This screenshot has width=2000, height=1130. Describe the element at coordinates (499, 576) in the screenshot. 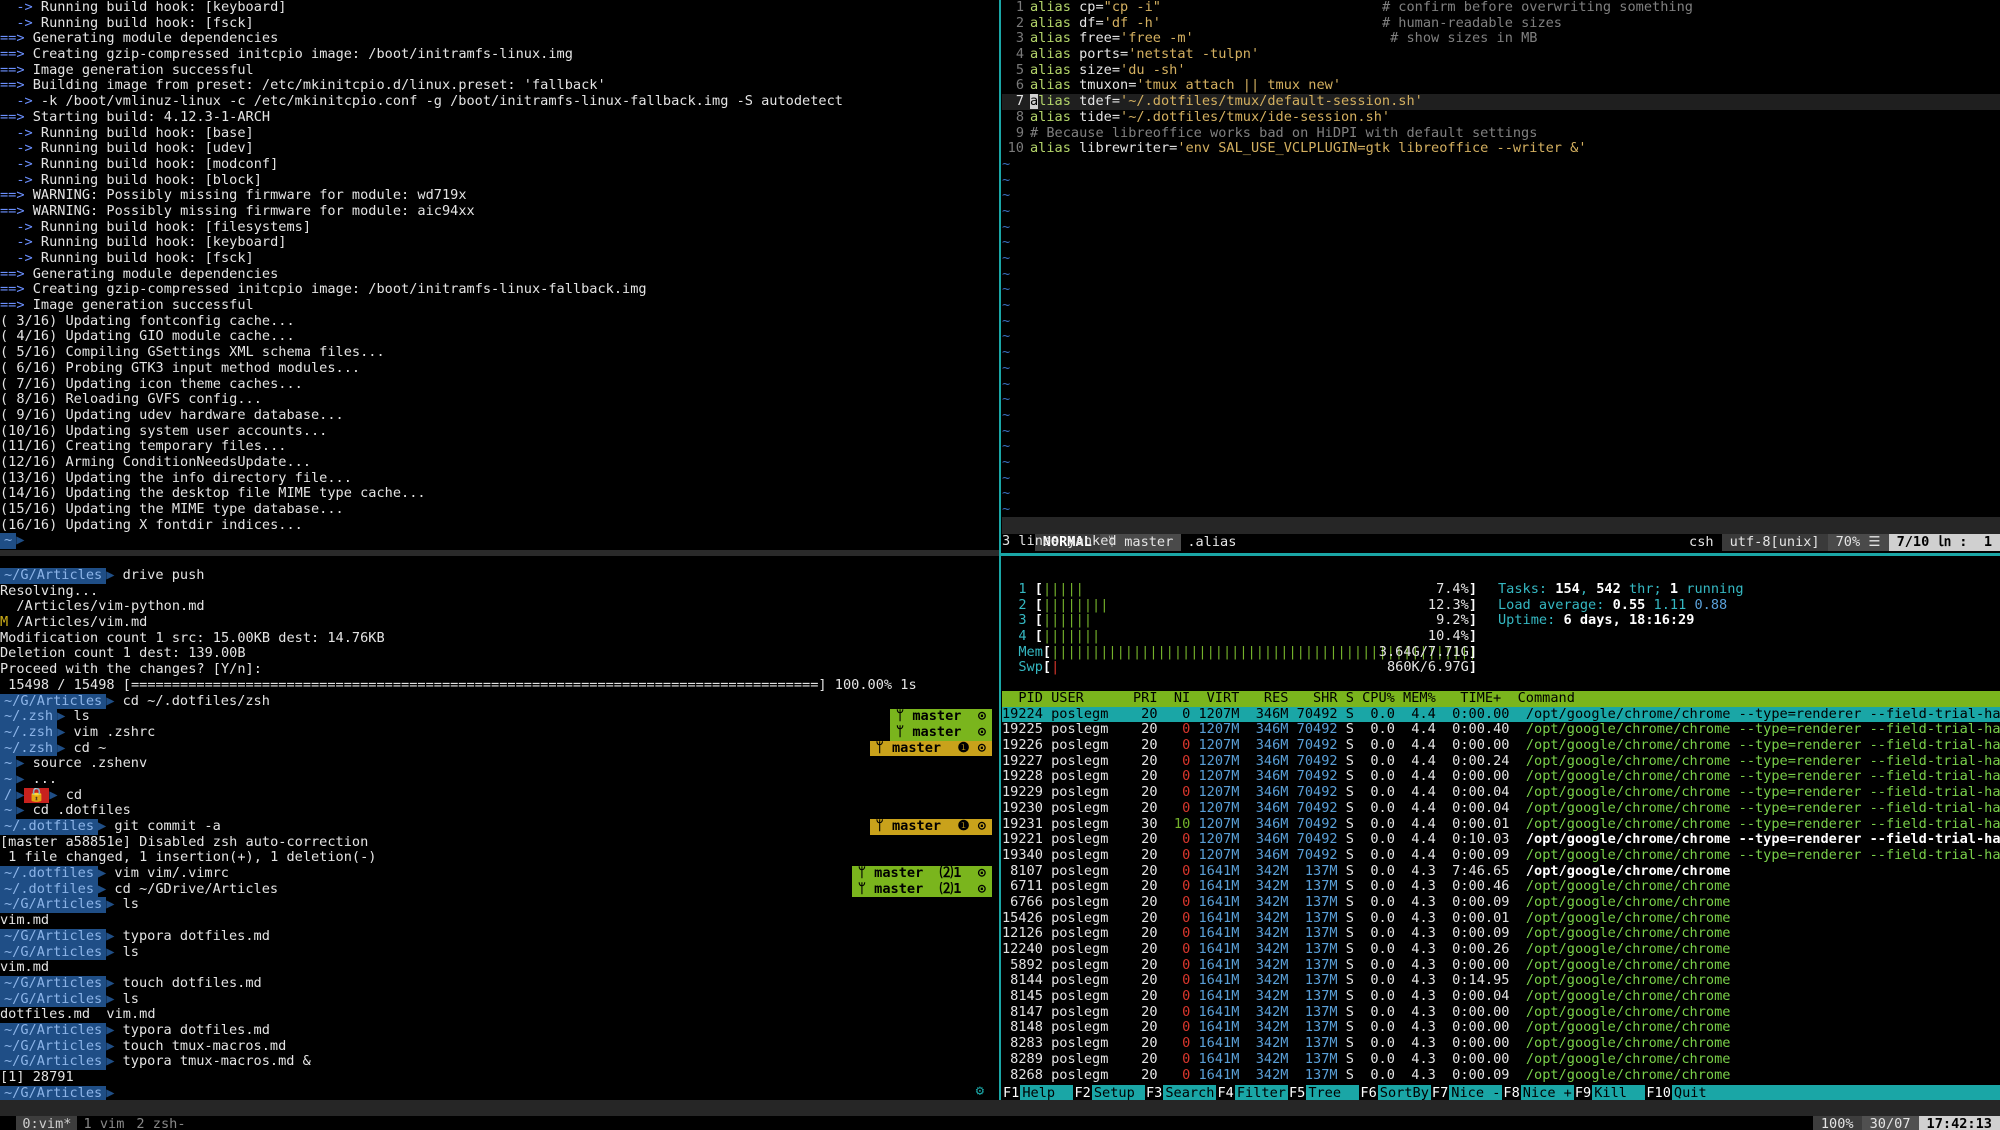

I see `shell-command-line: ~/G/Articles ▶ drive push` at that location.